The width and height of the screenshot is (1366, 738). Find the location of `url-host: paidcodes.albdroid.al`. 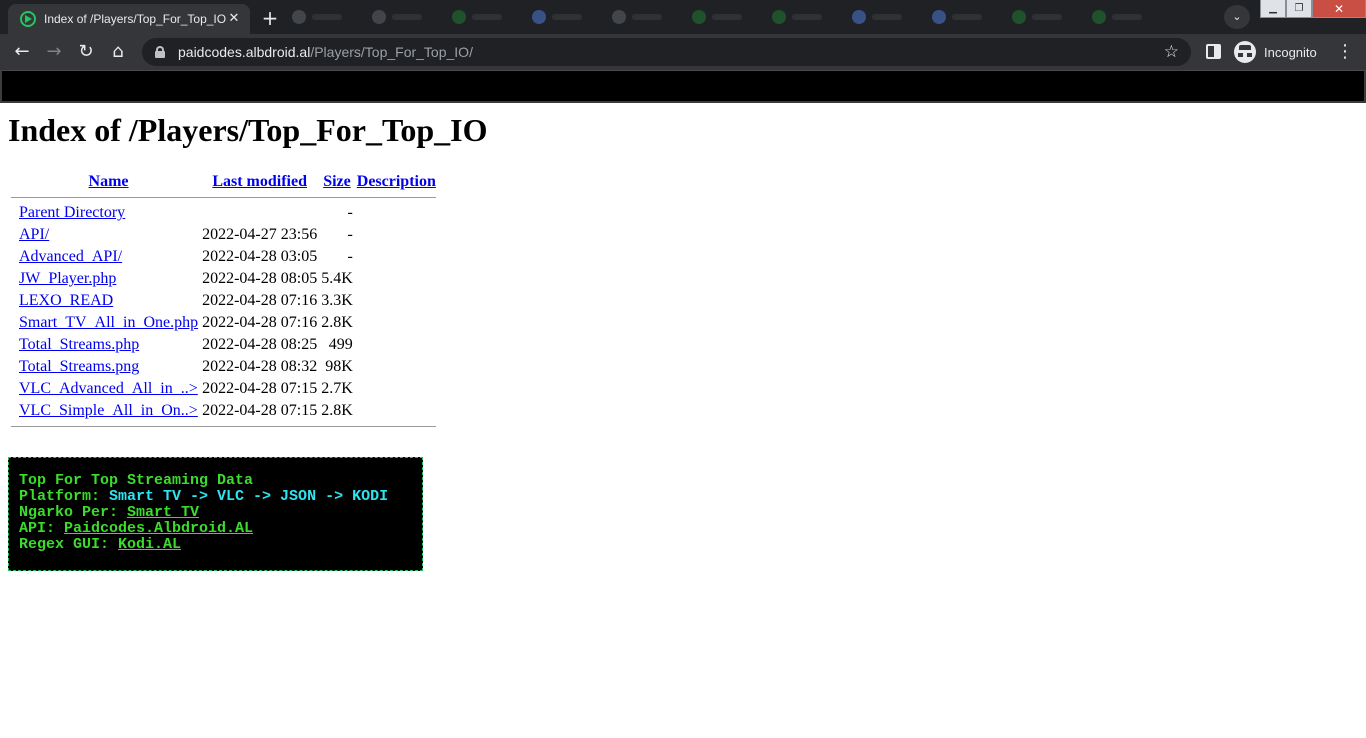

url-host: paidcodes.albdroid.al is located at coordinates (244, 52).